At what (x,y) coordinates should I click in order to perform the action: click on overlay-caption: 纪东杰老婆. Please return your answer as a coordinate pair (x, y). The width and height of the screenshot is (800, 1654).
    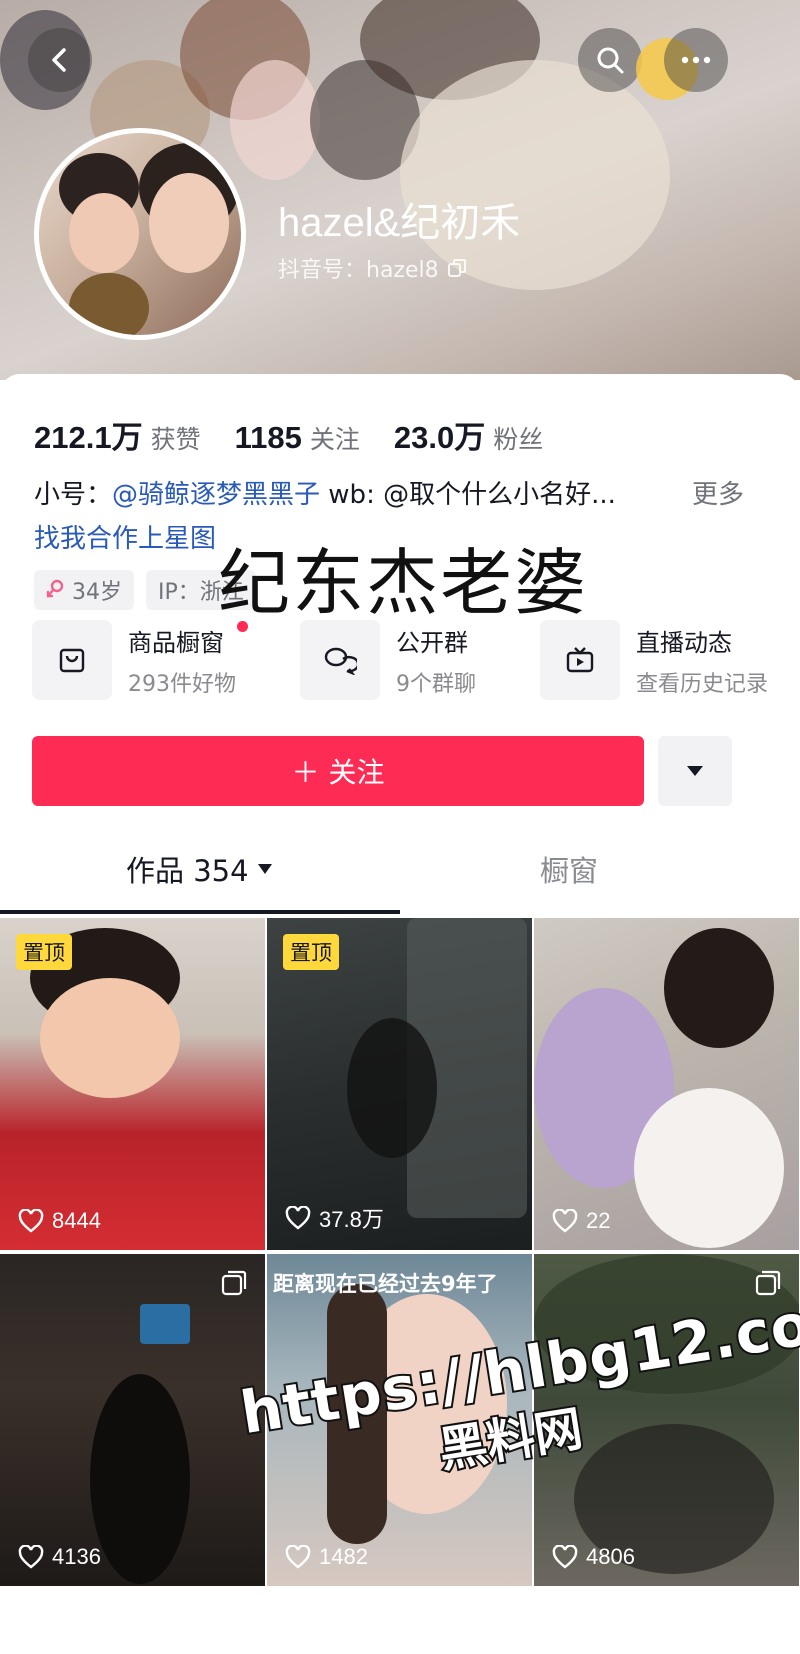
    Looking at the image, I should click on (403, 583).